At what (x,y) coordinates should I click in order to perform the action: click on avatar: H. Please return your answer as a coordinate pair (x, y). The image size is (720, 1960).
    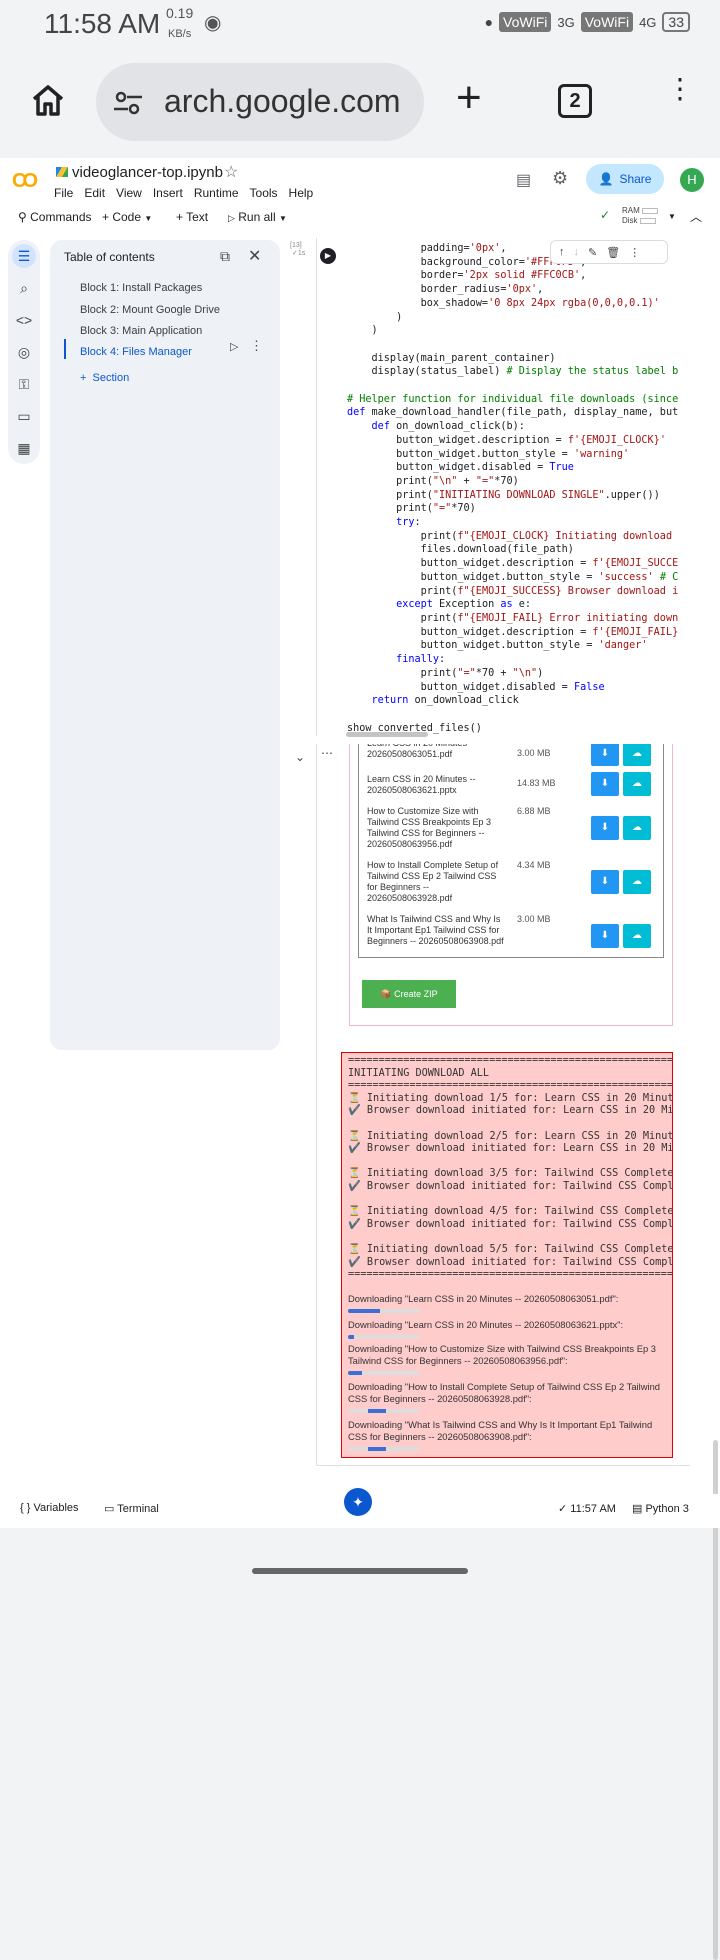
    Looking at the image, I should click on (692, 180).